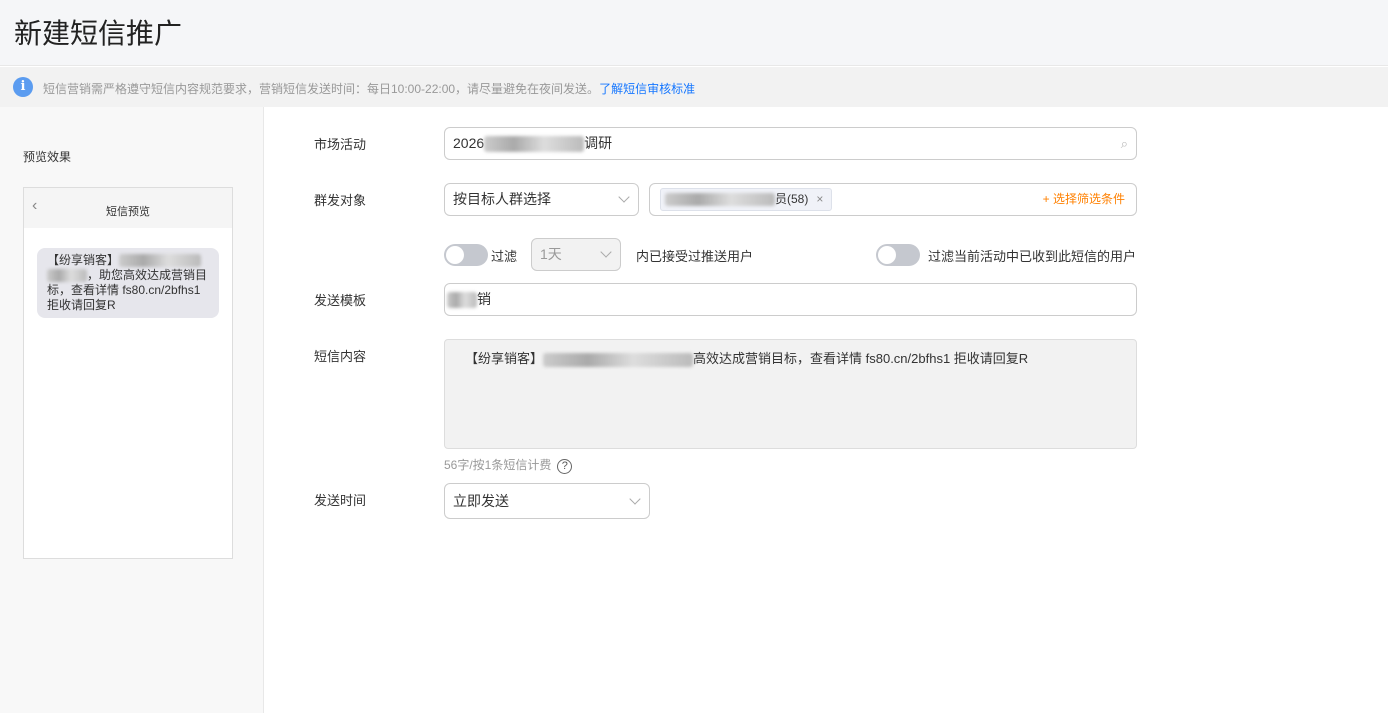  I want to click on content-hint: 56字/按1条短信计费?, so click(508, 465).